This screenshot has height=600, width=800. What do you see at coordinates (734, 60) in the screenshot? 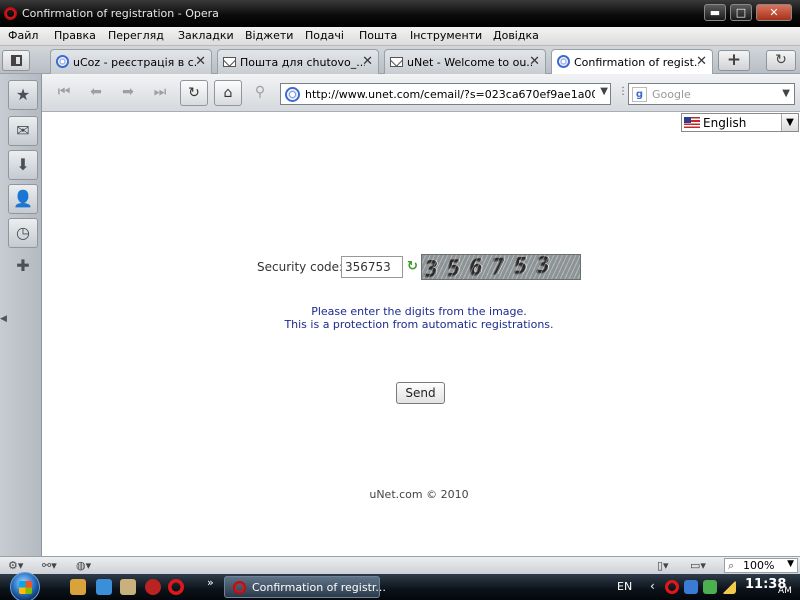
I see `new-tab-button: +` at bounding box center [734, 60].